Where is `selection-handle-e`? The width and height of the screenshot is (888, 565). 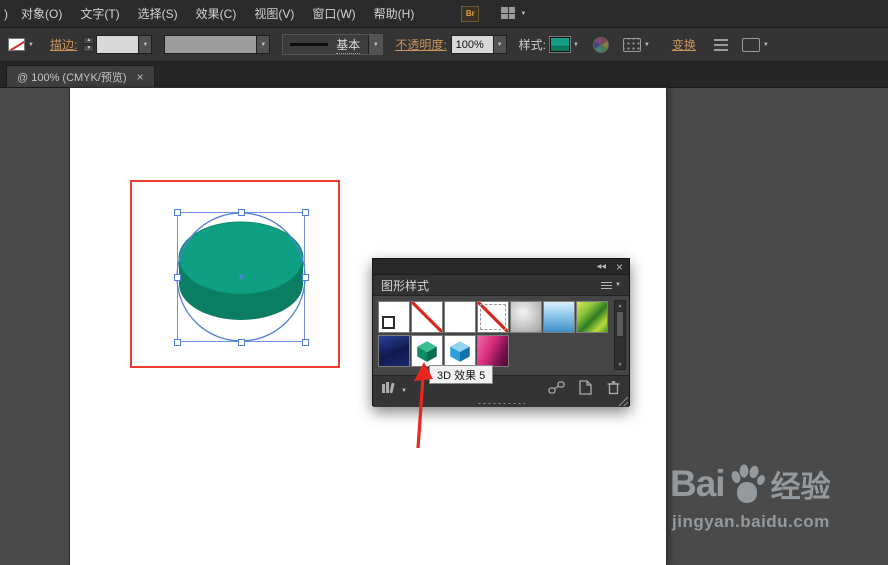 selection-handle-e is located at coordinates (305, 277).